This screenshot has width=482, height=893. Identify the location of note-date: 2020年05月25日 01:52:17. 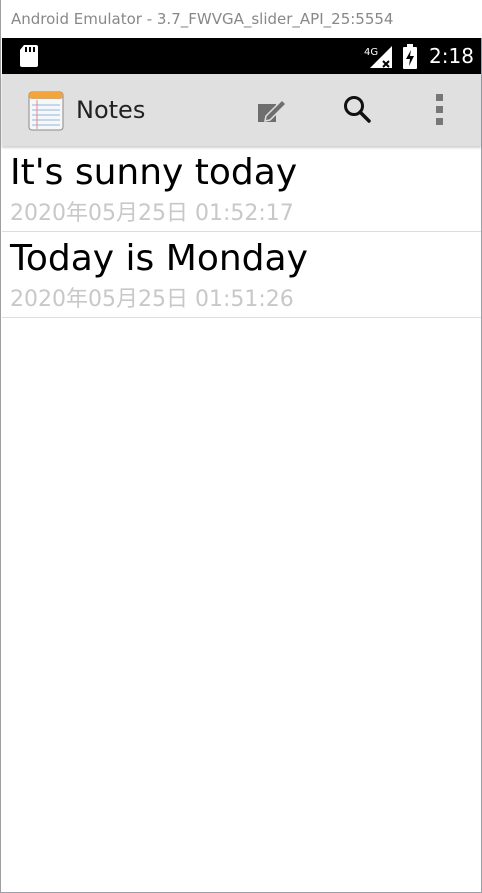
(152, 213).